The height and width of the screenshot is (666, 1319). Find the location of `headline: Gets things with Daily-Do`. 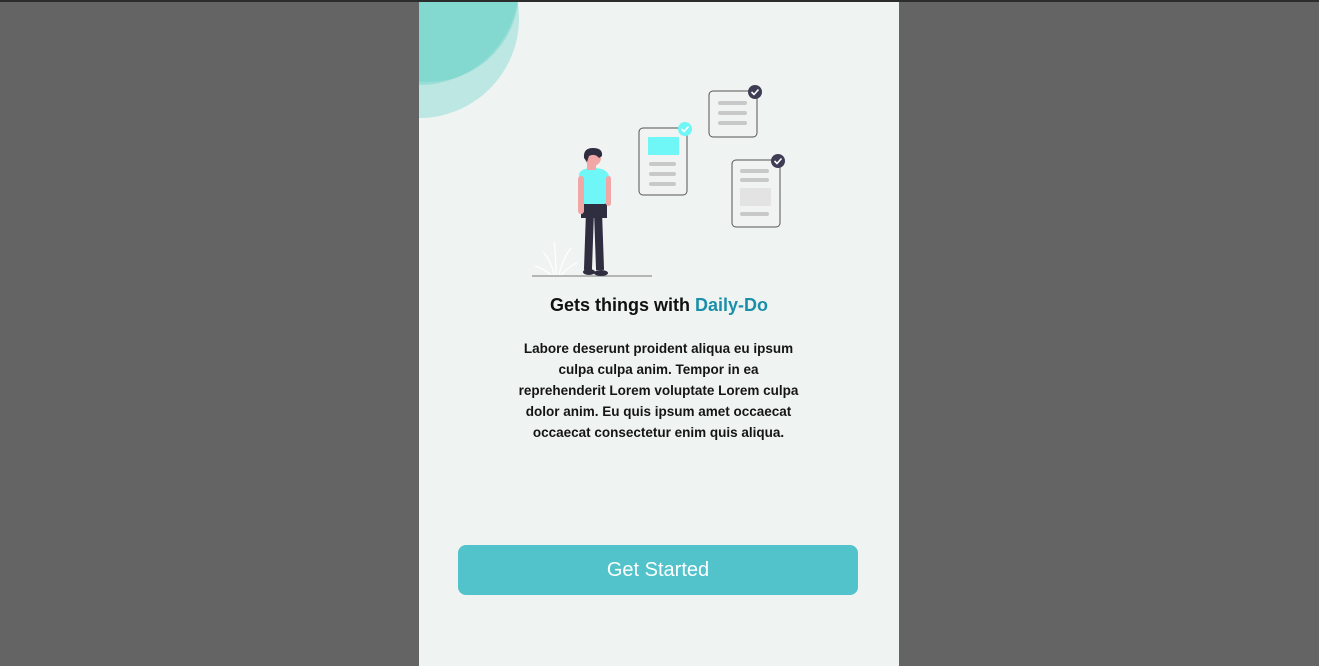

headline: Gets things with Daily-Do is located at coordinates (659, 305).